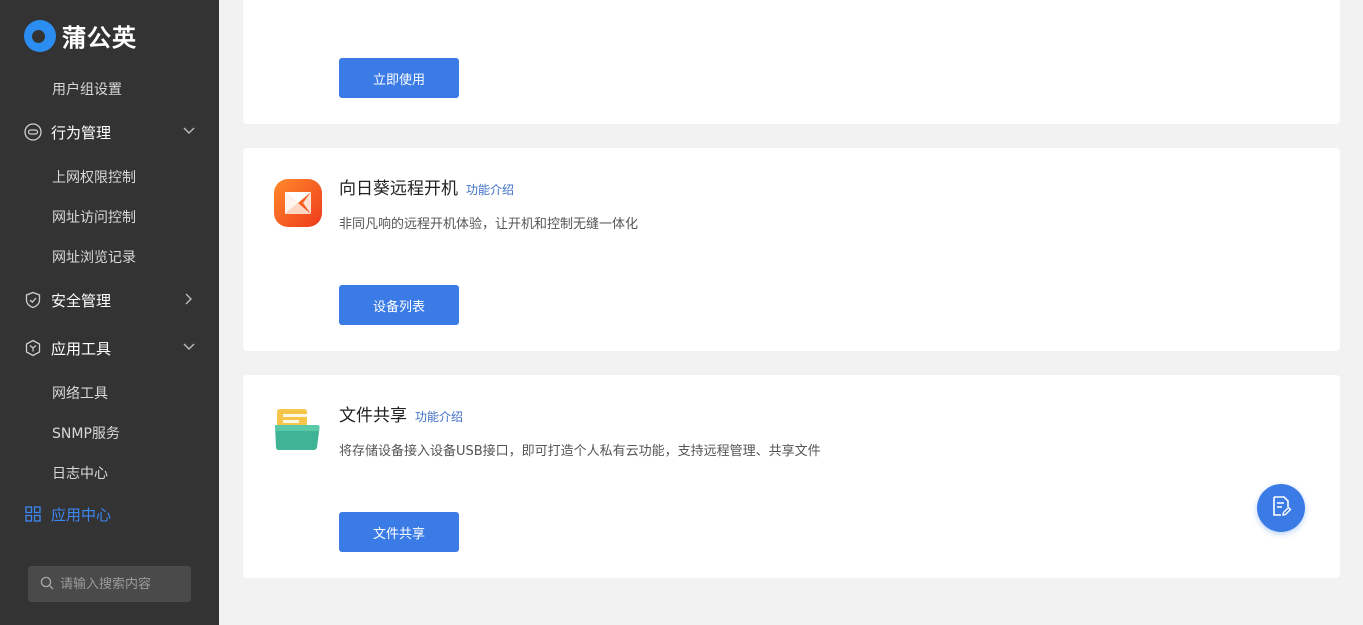 The image size is (1363, 625). Describe the element at coordinates (33, 300) in the screenshot. I see `shield-icon` at that location.